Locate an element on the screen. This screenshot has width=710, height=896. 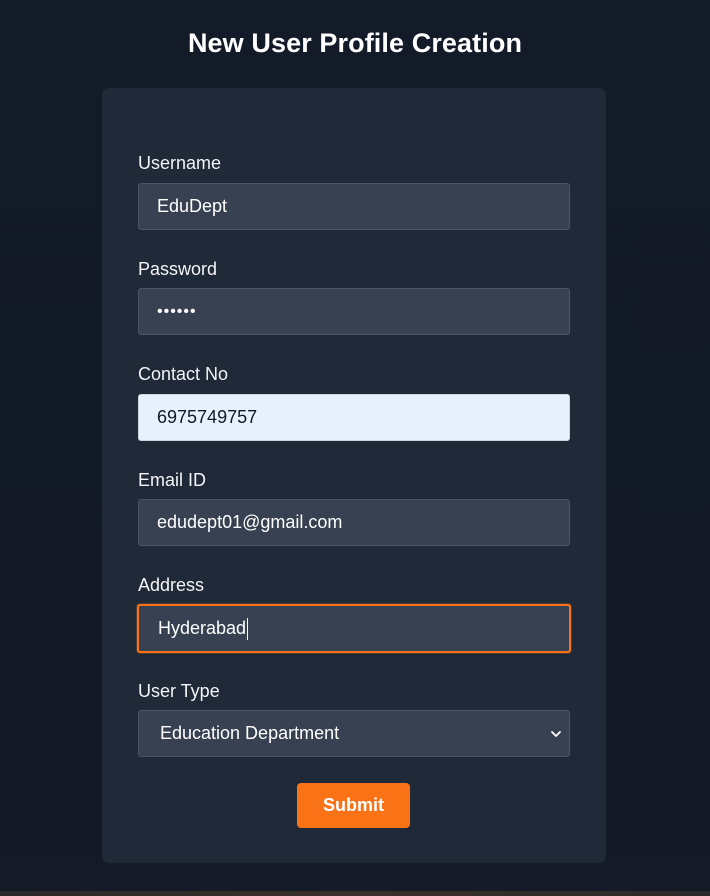
user-type-select: Education Department is located at coordinates (354, 733).